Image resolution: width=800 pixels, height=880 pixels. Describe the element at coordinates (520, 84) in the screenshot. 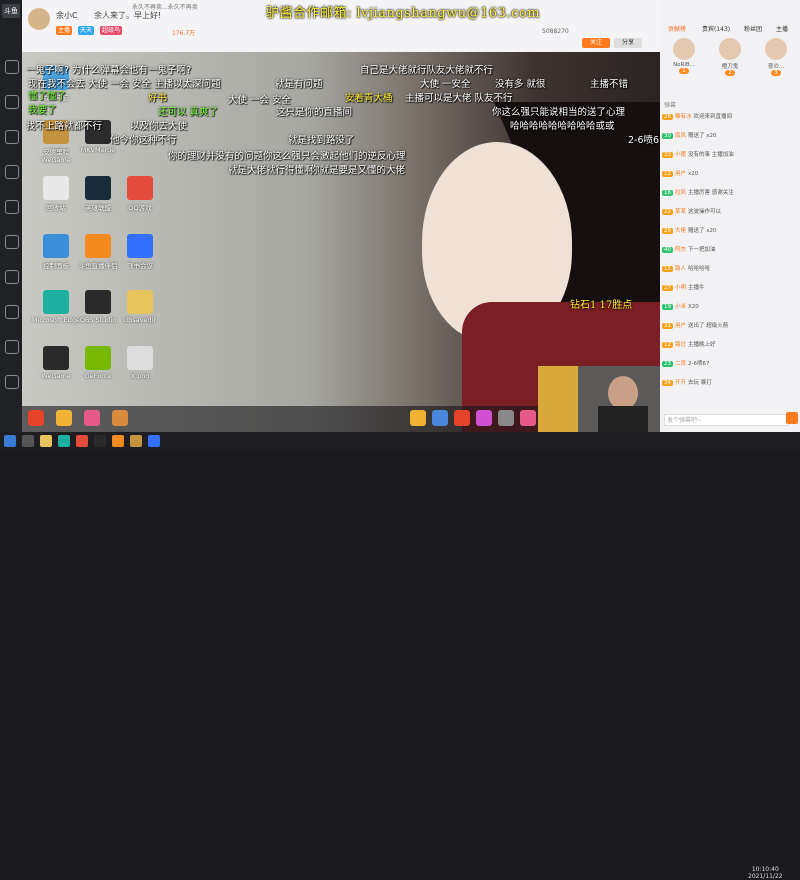

I see `danmaku-comment: 没有多 就很` at that location.